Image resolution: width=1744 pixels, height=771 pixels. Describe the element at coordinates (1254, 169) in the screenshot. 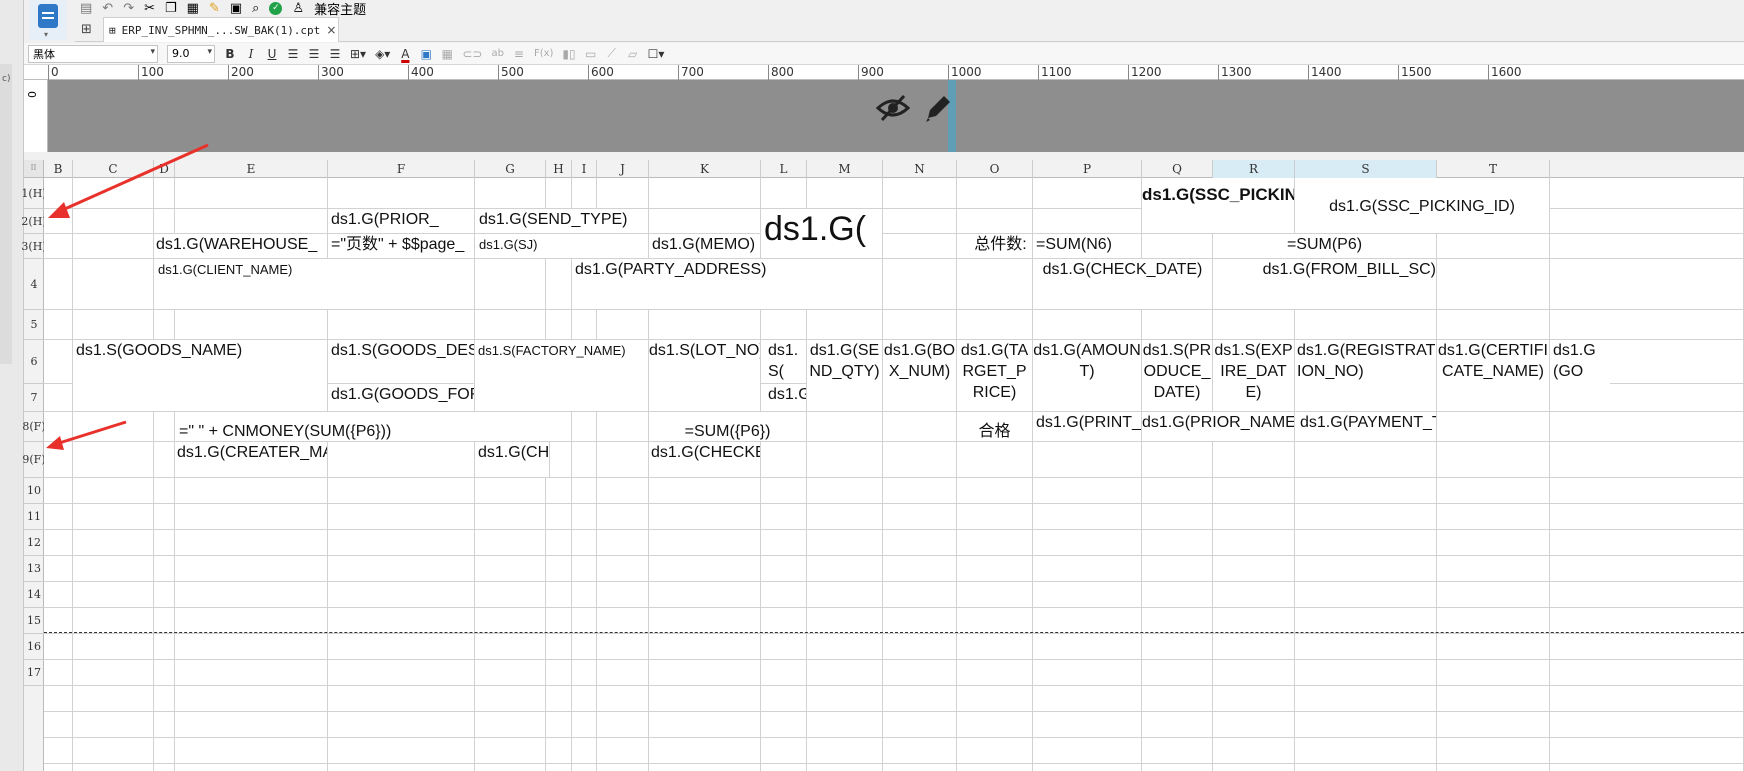

I see `column-header-r: R` at that location.